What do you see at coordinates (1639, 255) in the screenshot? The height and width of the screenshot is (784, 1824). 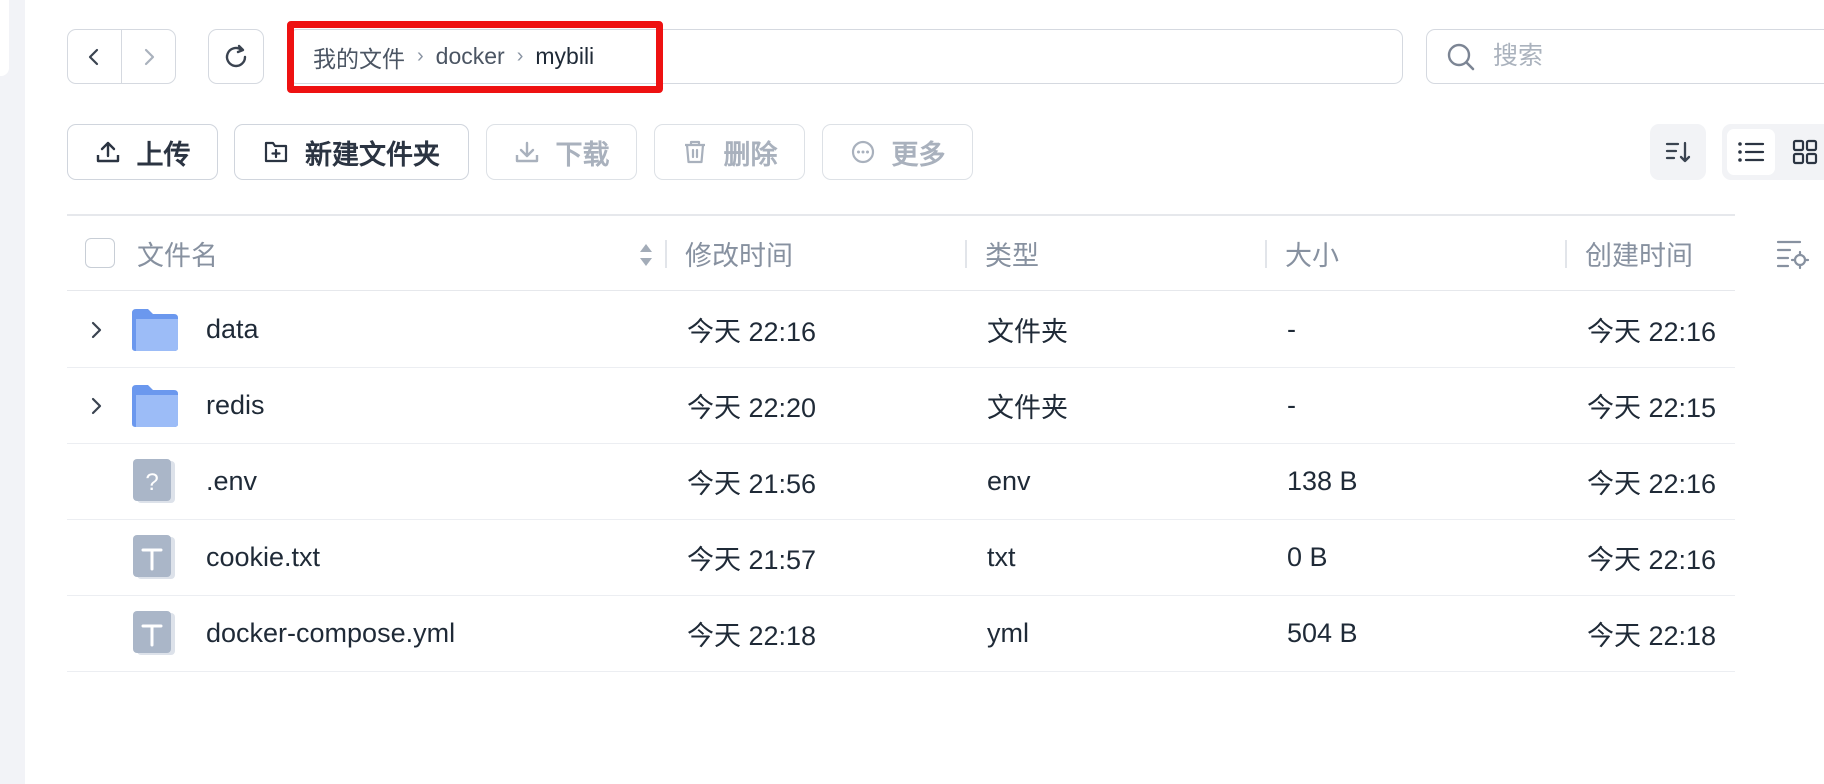 I see `column-header-created-label: 创建时间` at bounding box center [1639, 255].